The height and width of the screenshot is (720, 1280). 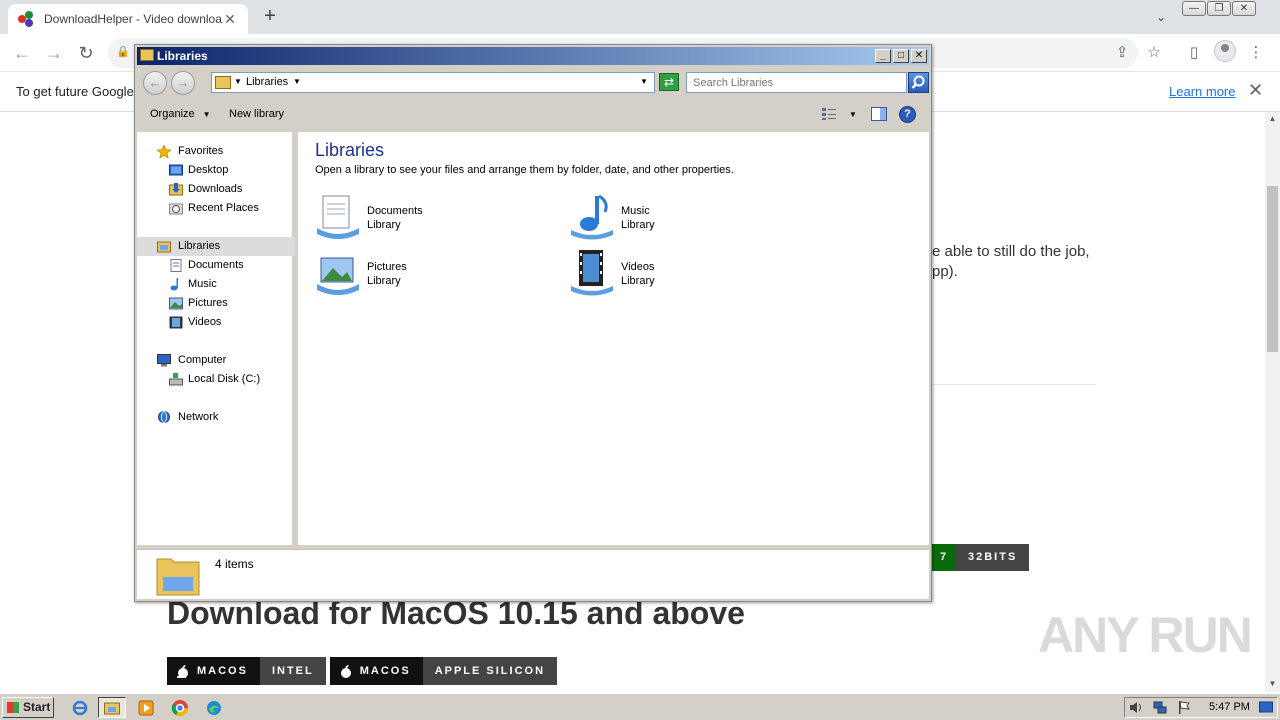 I want to click on page-divider, so click(x=1014, y=384).